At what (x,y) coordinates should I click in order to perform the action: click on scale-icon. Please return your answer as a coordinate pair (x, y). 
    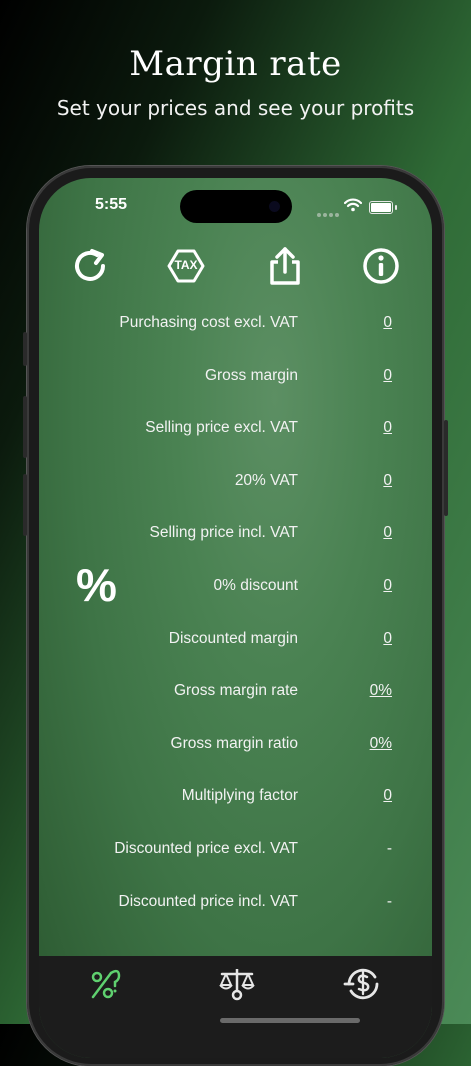
    Looking at the image, I should click on (237, 984).